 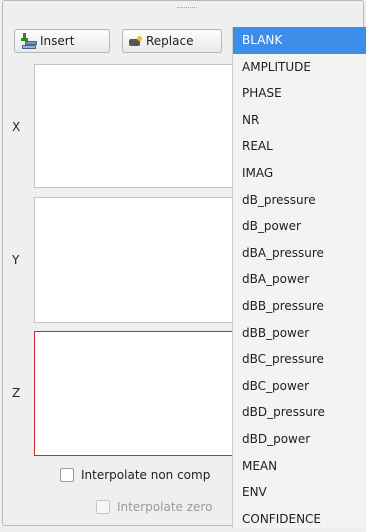 What do you see at coordinates (299, 200) in the screenshot?
I see `dropdown-option-db-pressure: dB_pressure` at bounding box center [299, 200].